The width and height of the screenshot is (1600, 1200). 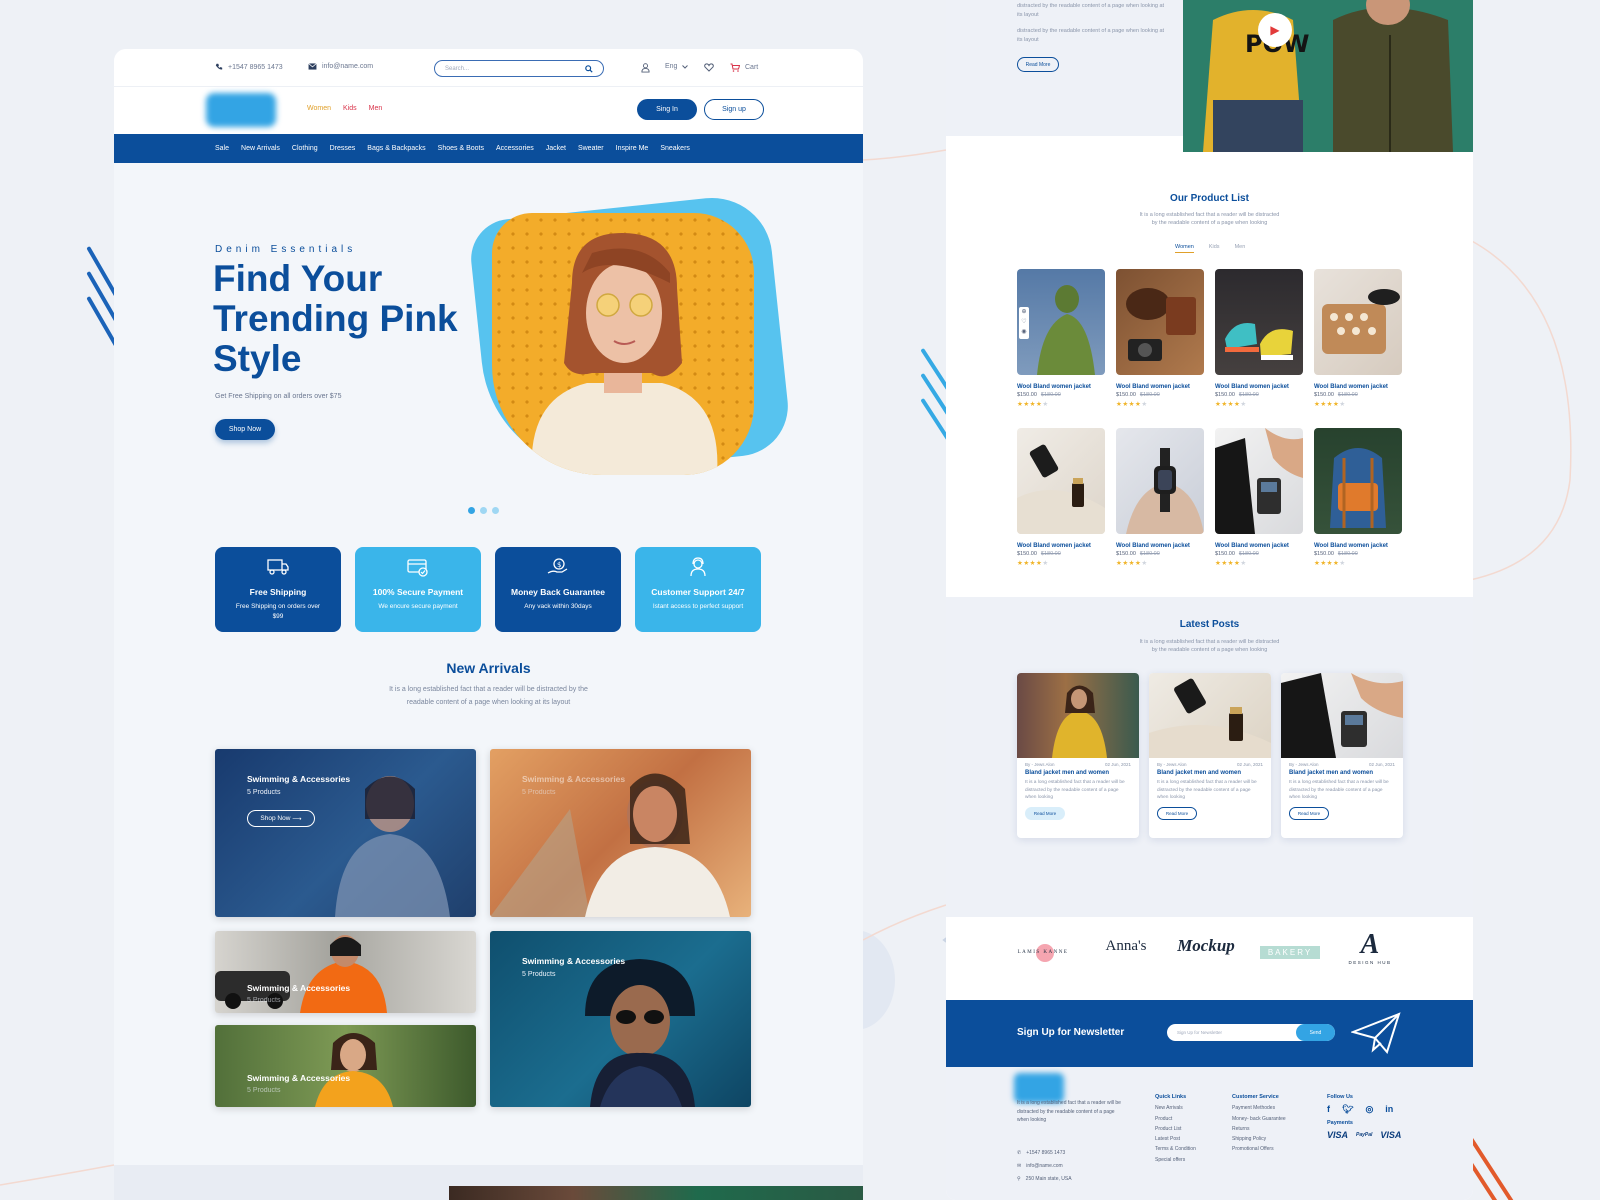 I want to click on phone-contact: +1547 8965 1473, so click(x=249, y=67).